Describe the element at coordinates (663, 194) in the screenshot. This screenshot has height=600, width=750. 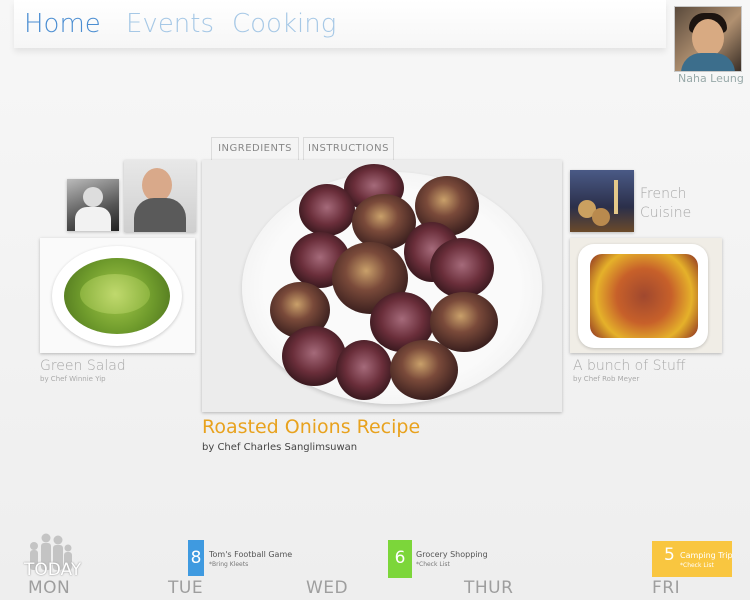
I see `french-cuisine-title-line1: French` at that location.